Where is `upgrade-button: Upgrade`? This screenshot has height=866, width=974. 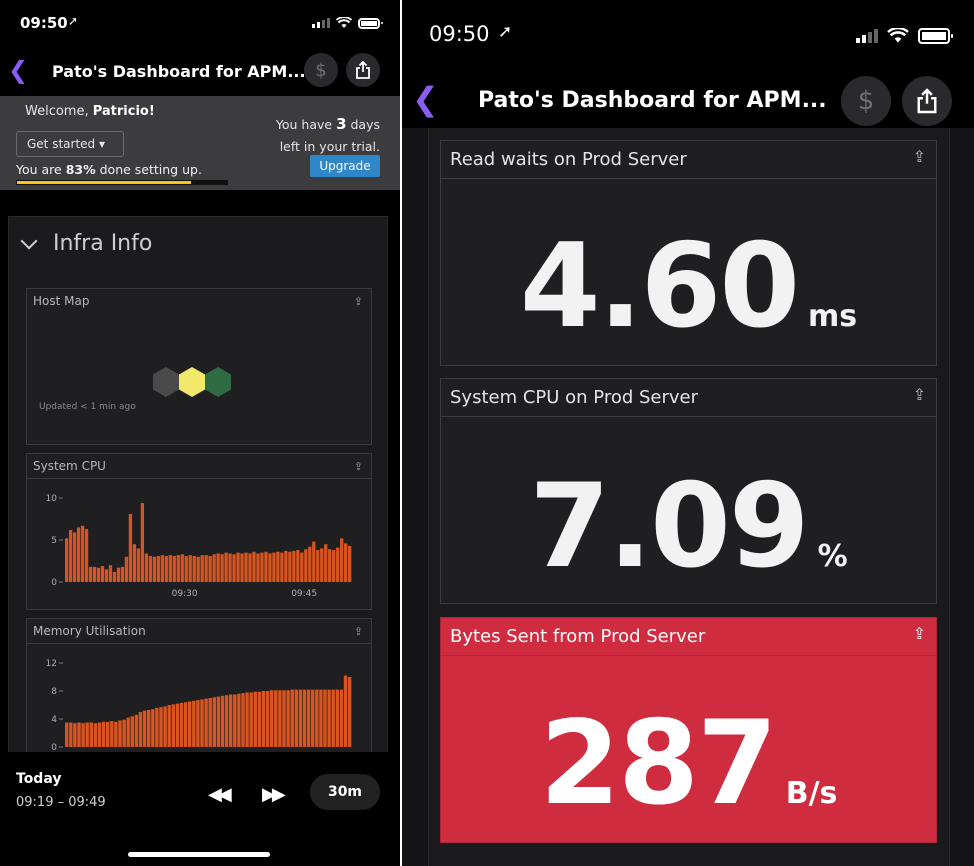 upgrade-button: Upgrade is located at coordinates (345, 166).